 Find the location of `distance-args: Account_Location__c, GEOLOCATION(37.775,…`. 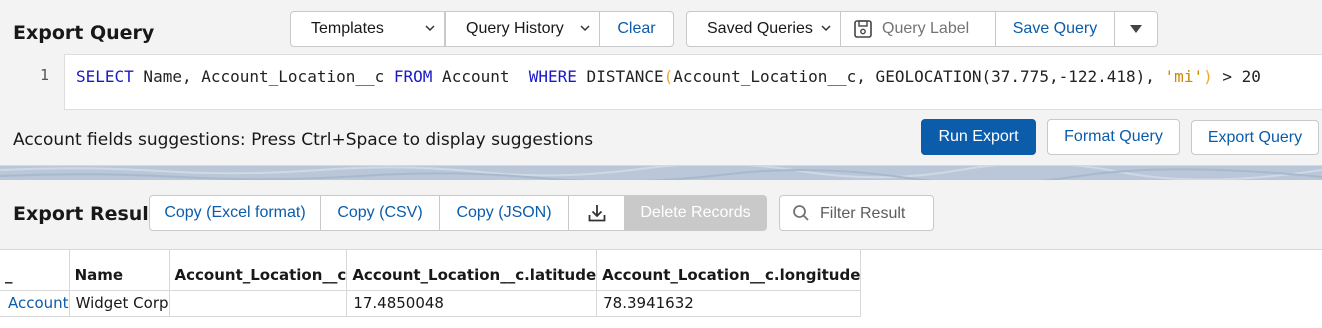

distance-args: Account_Location__c, GEOLOCATION(37.775,… is located at coordinates (919, 76).